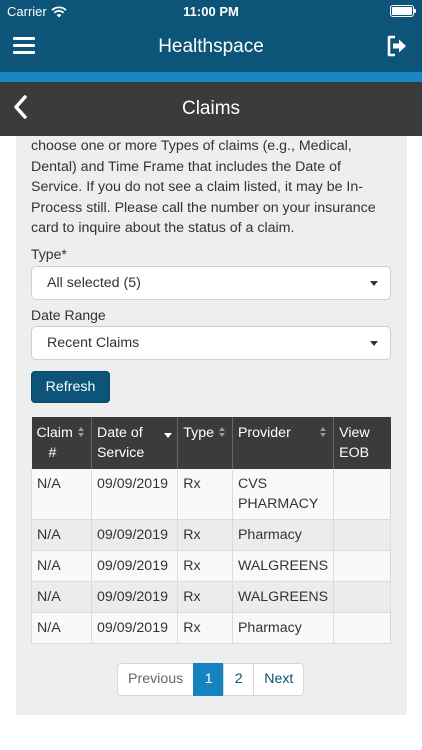 The height and width of the screenshot is (750, 422). What do you see at coordinates (120, 443) in the screenshot?
I see `column-header-label: Date of Service` at bounding box center [120, 443].